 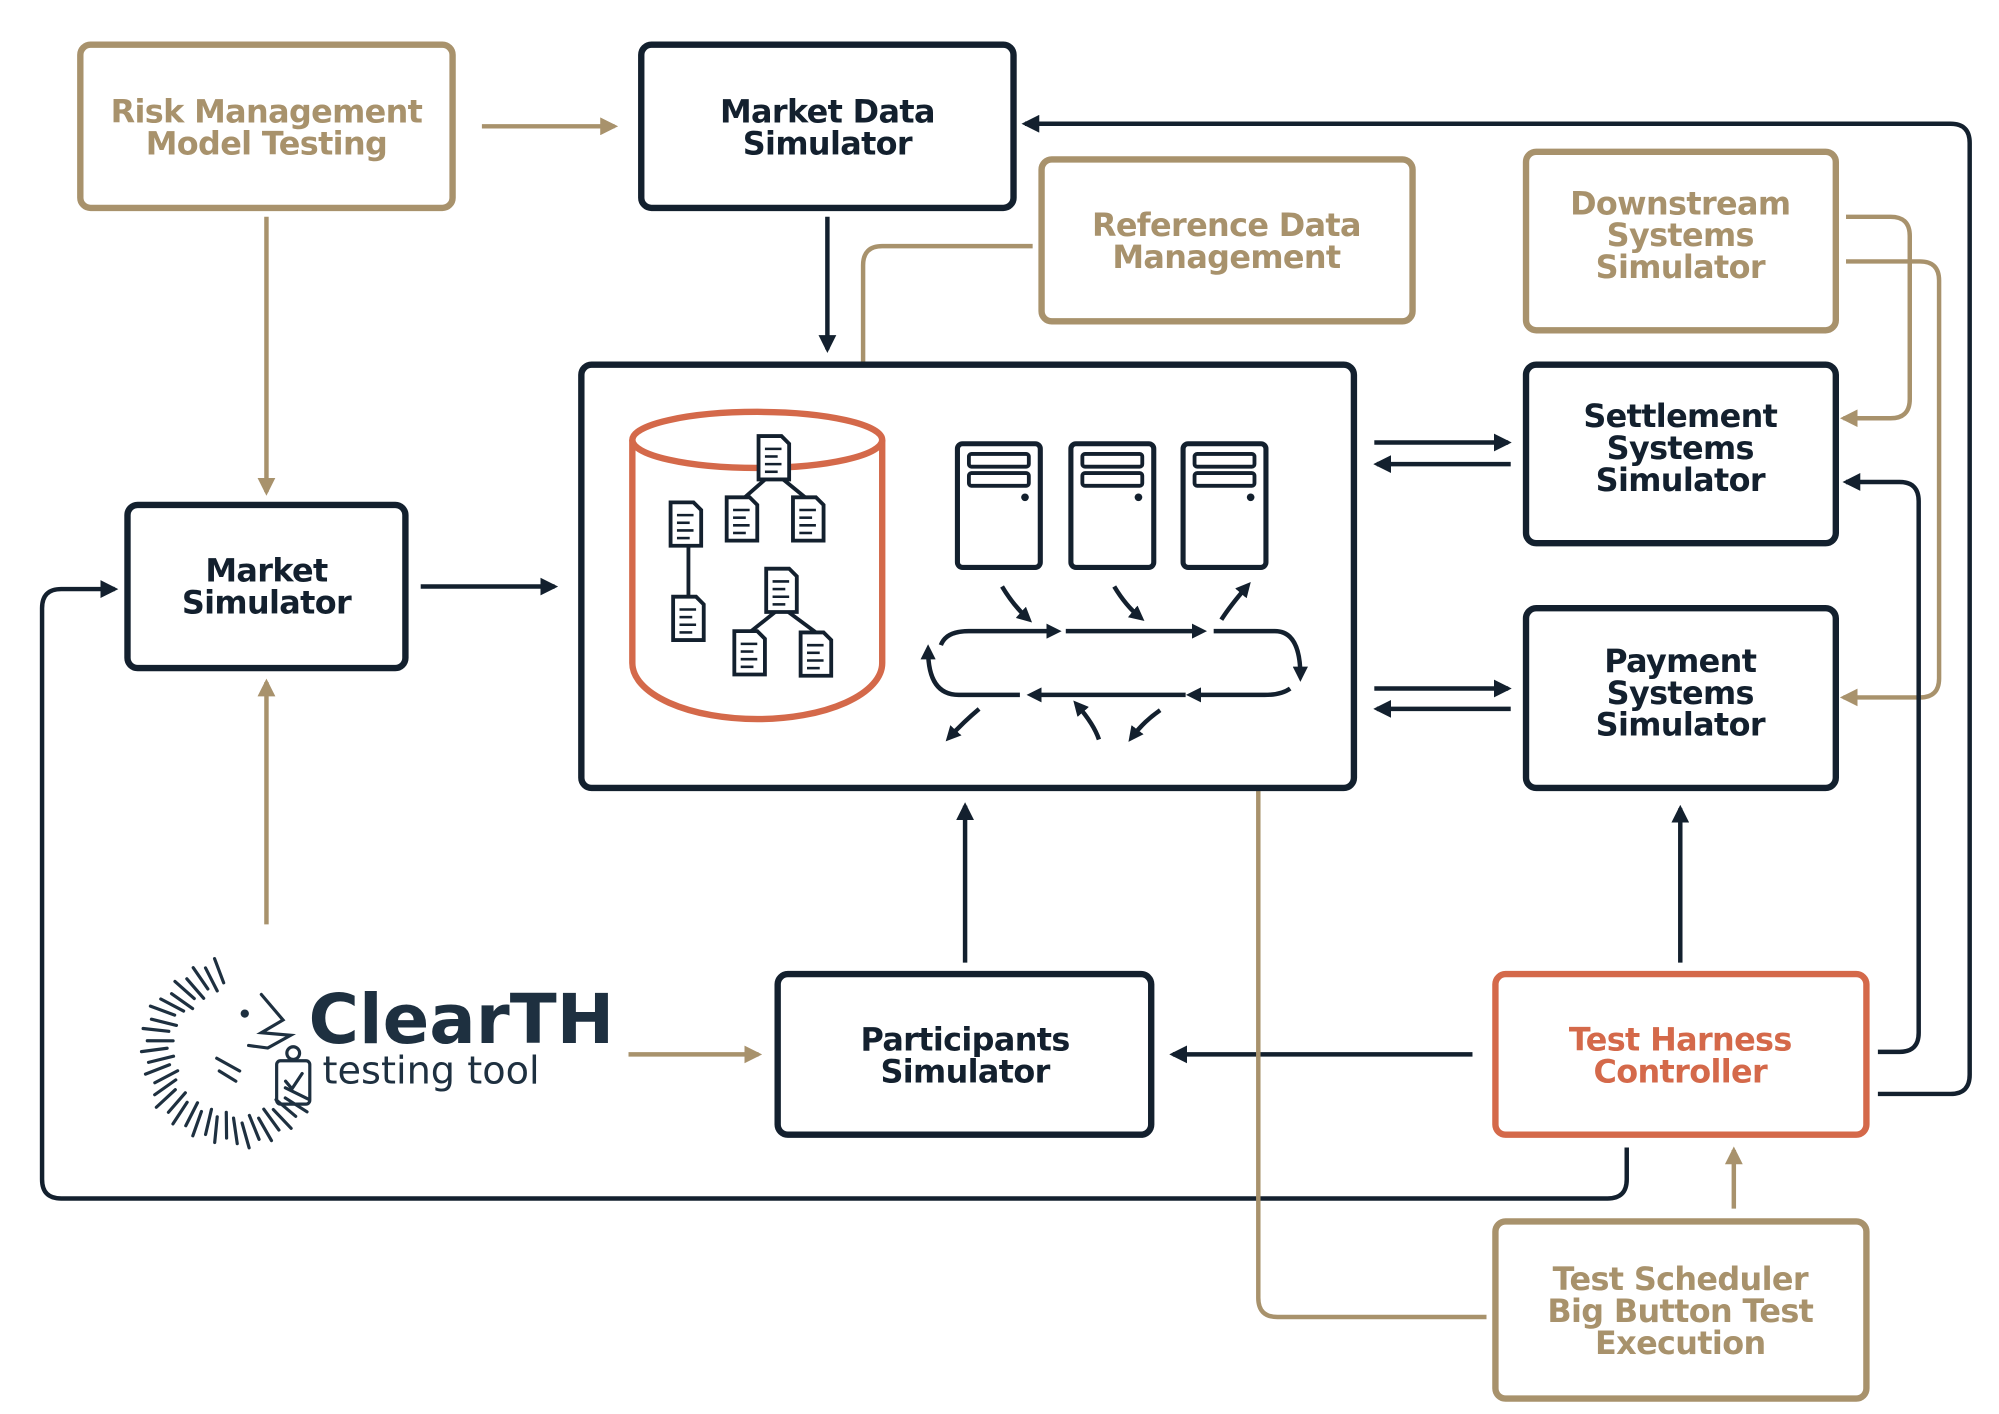 What do you see at coordinates (1226, 257) in the screenshot?
I see `node-label: Management` at bounding box center [1226, 257].